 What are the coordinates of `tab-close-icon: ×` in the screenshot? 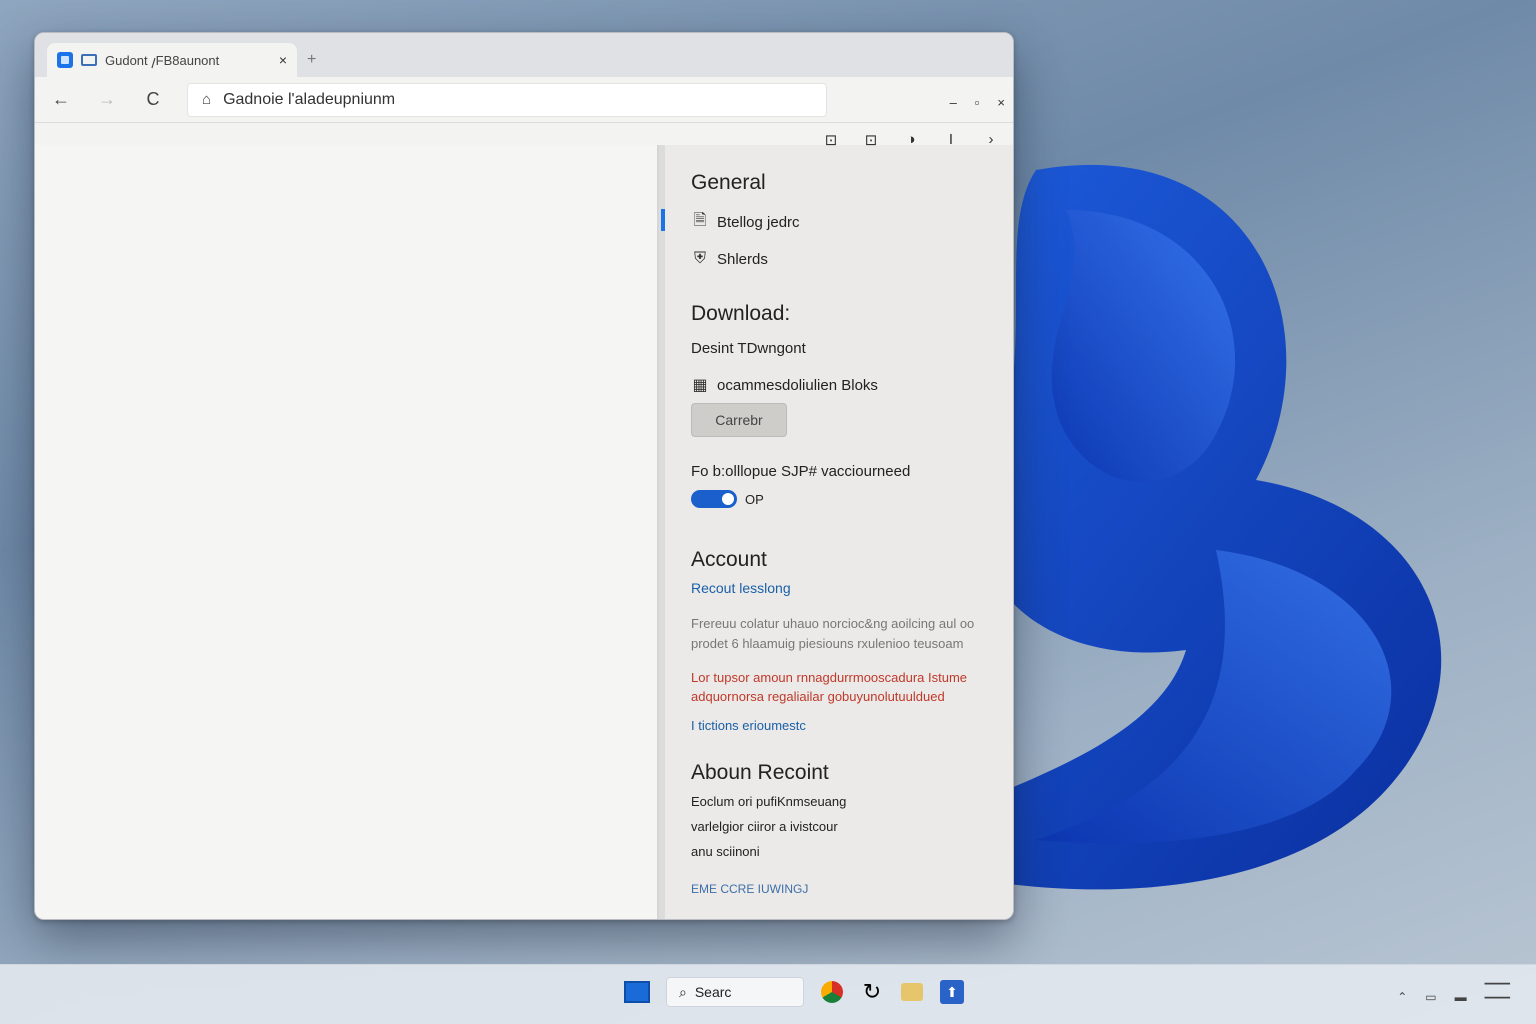 It's located at (283, 60).